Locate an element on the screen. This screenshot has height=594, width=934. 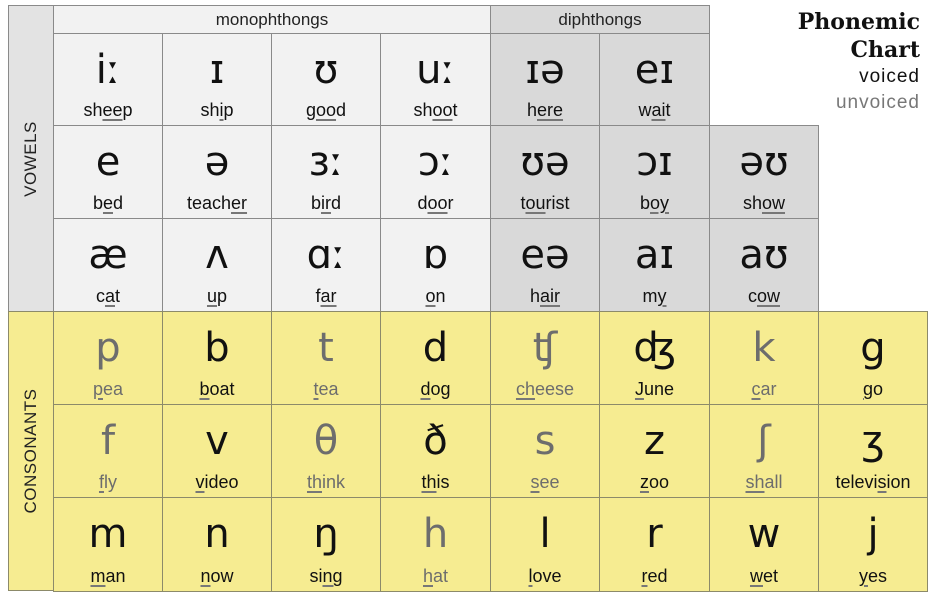
phoneme-symbol: b is located at coordinates (217, 348).